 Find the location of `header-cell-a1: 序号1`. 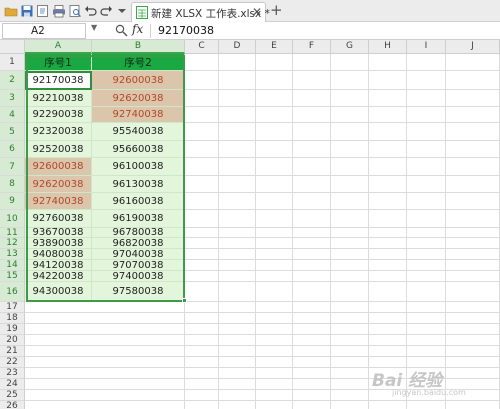

header-cell-a1: 序号1 is located at coordinates (58, 62).